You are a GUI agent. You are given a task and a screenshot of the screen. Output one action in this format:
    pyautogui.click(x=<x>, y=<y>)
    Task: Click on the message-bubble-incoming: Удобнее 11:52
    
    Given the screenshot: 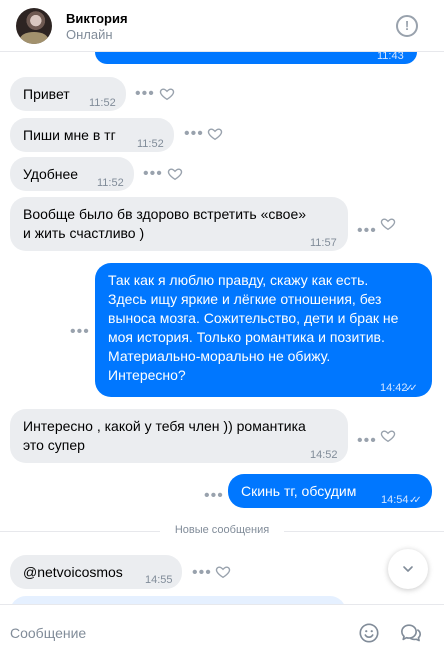 What is the action you would take?
    pyautogui.click(x=72, y=174)
    